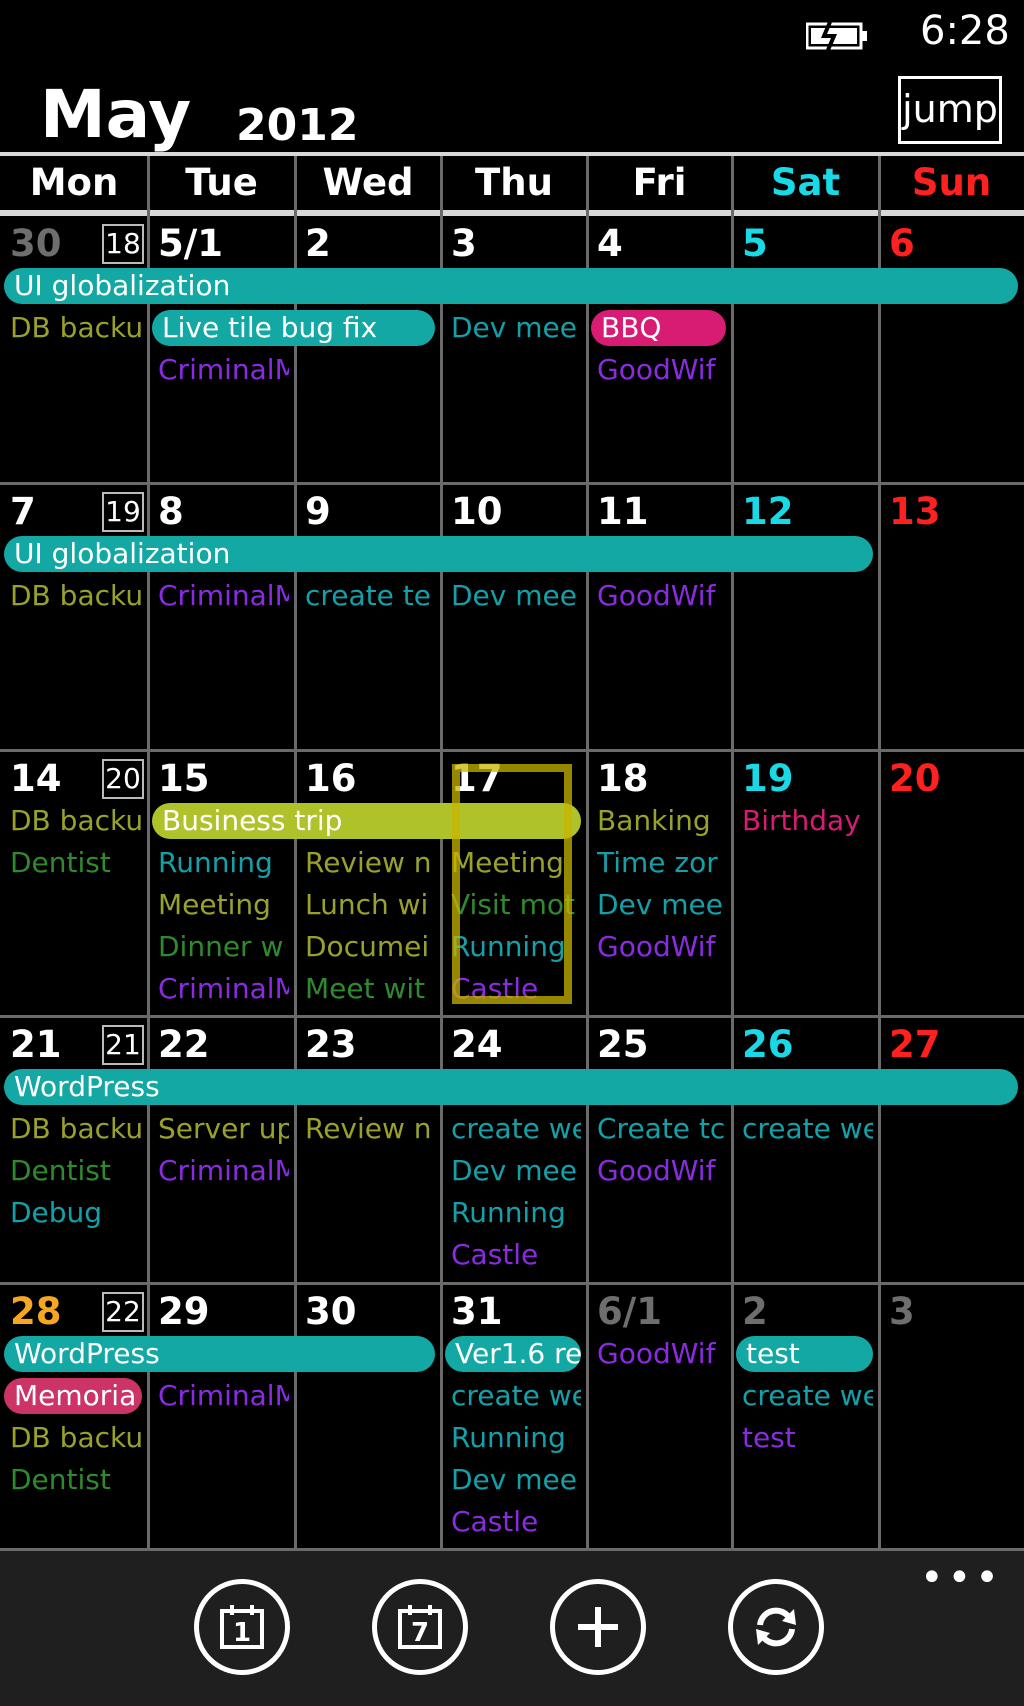 The height and width of the screenshot is (1706, 1024). I want to click on status-bar: 6:28, so click(512, 35).